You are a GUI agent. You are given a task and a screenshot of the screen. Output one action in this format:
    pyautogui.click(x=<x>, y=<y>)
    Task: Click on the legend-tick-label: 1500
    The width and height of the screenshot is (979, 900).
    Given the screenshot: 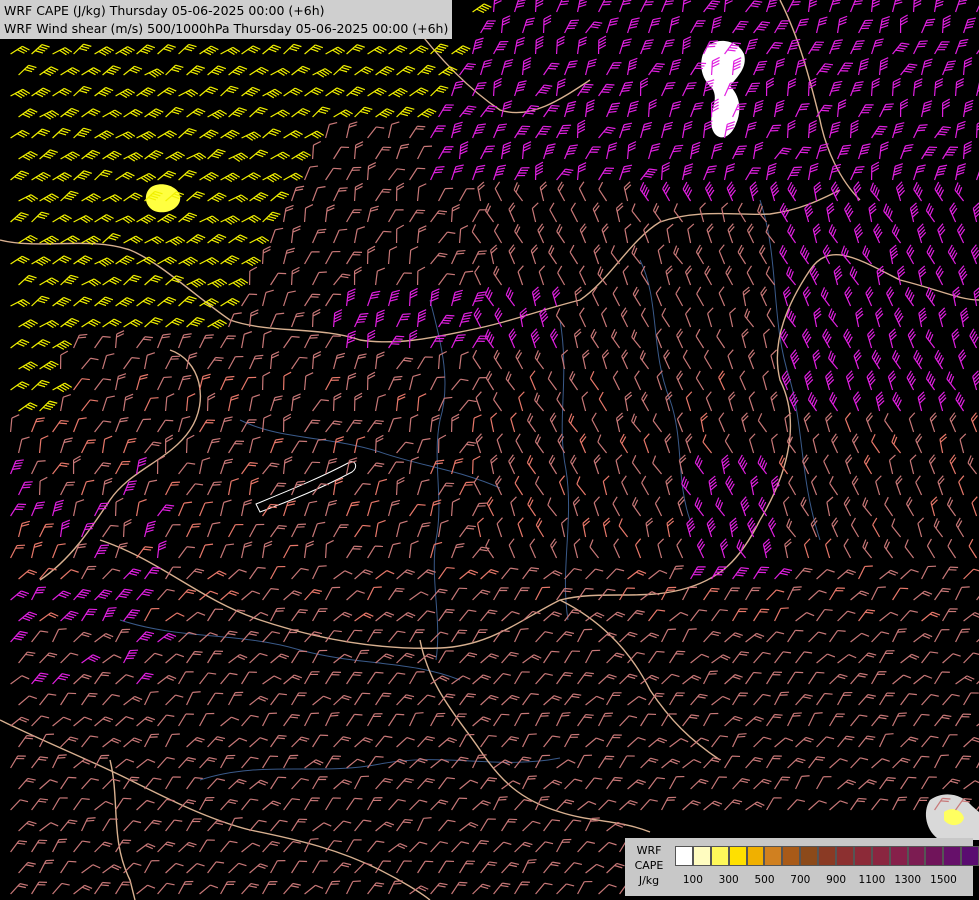 What is the action you would take?
    pyautogui.click(x=943, y=880)
    